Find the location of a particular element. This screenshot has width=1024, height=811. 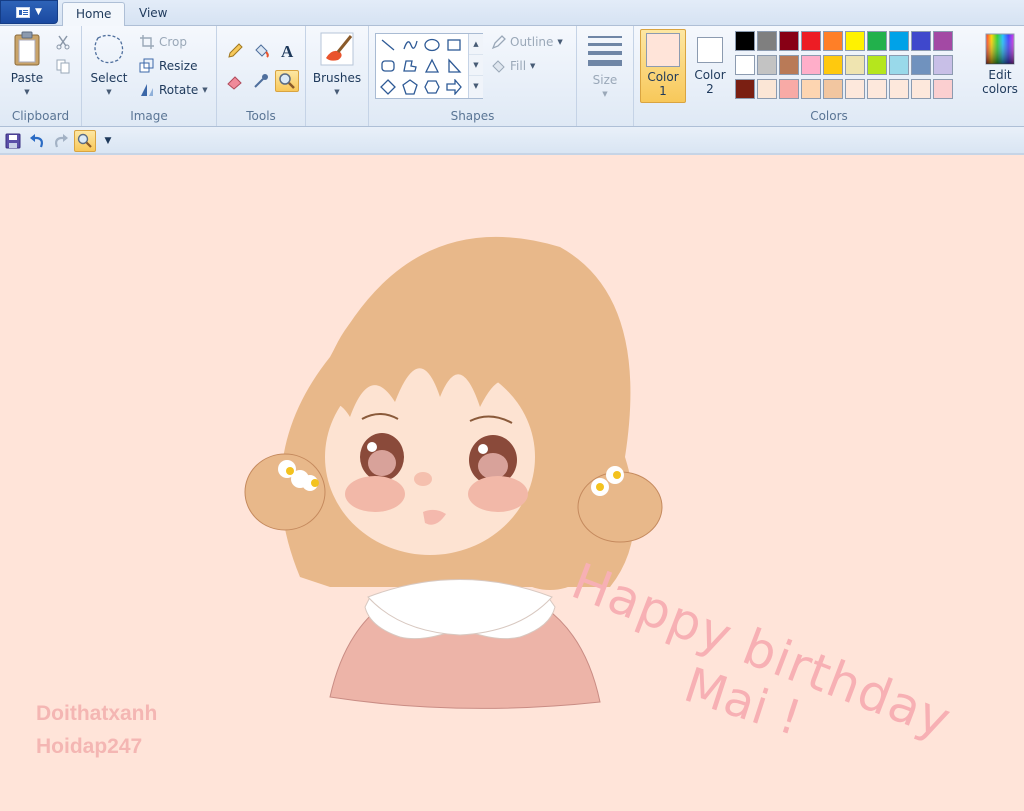

crop-label: Crop is located at coordinates (173, 42).